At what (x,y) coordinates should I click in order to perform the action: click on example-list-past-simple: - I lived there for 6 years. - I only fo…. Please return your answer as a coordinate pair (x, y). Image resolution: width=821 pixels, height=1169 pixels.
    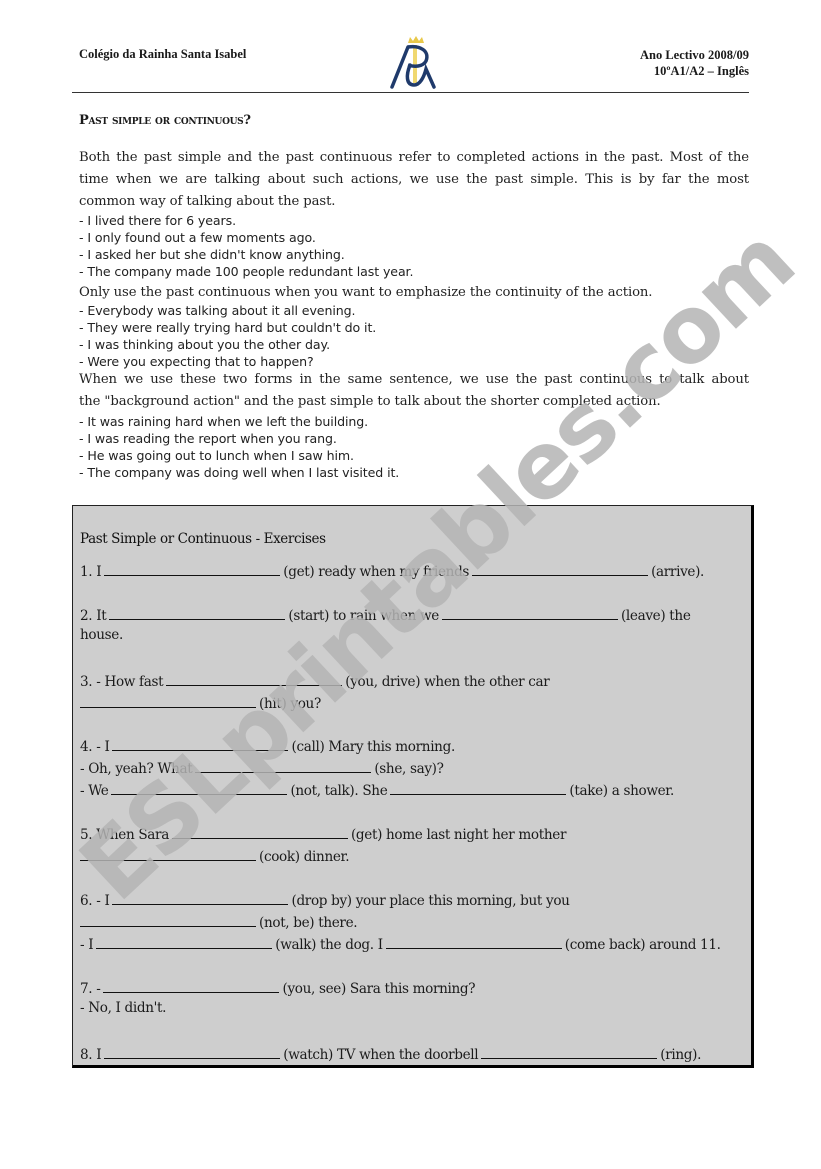
    Looking at the image, I should click on (414, 246).